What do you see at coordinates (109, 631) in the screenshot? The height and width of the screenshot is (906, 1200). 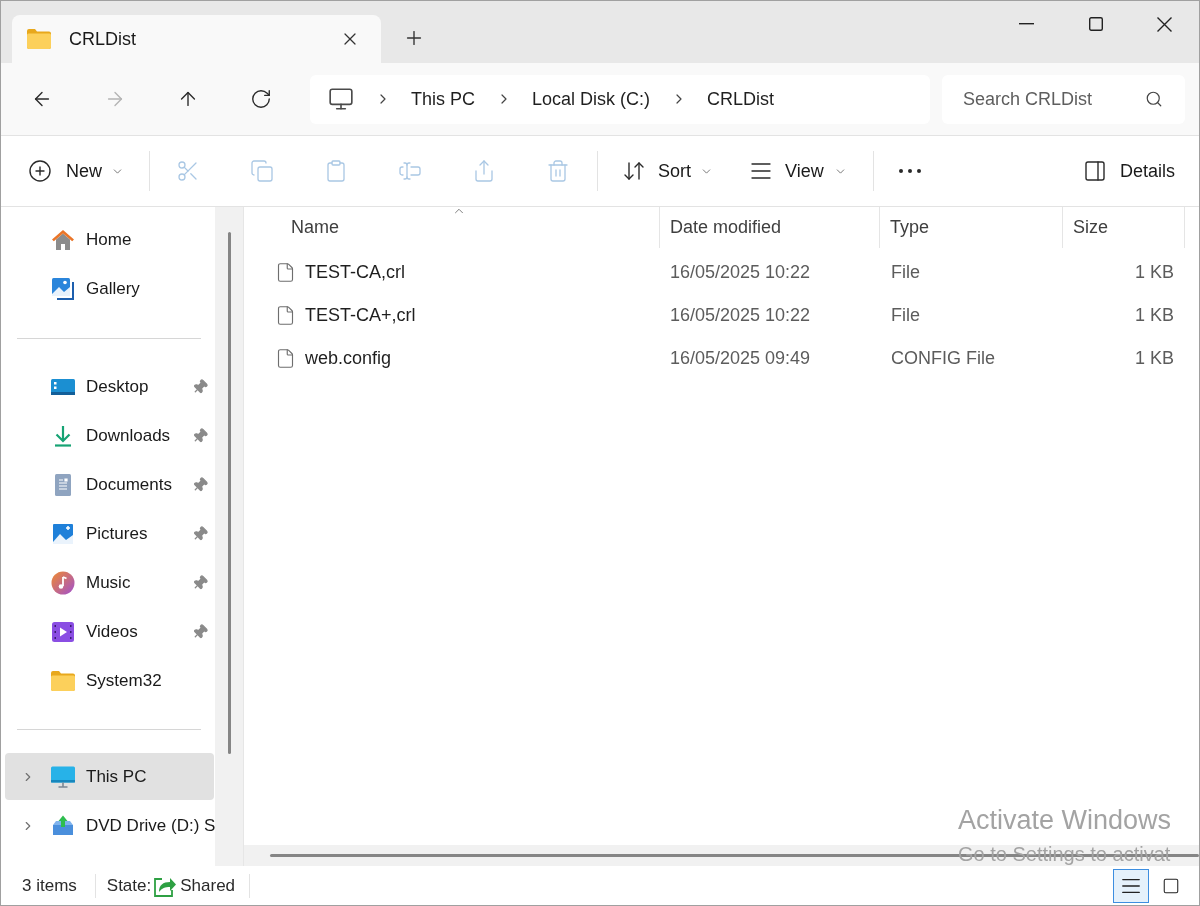 I see `sidebar-item: Videos` at bounding box center [109, 631].